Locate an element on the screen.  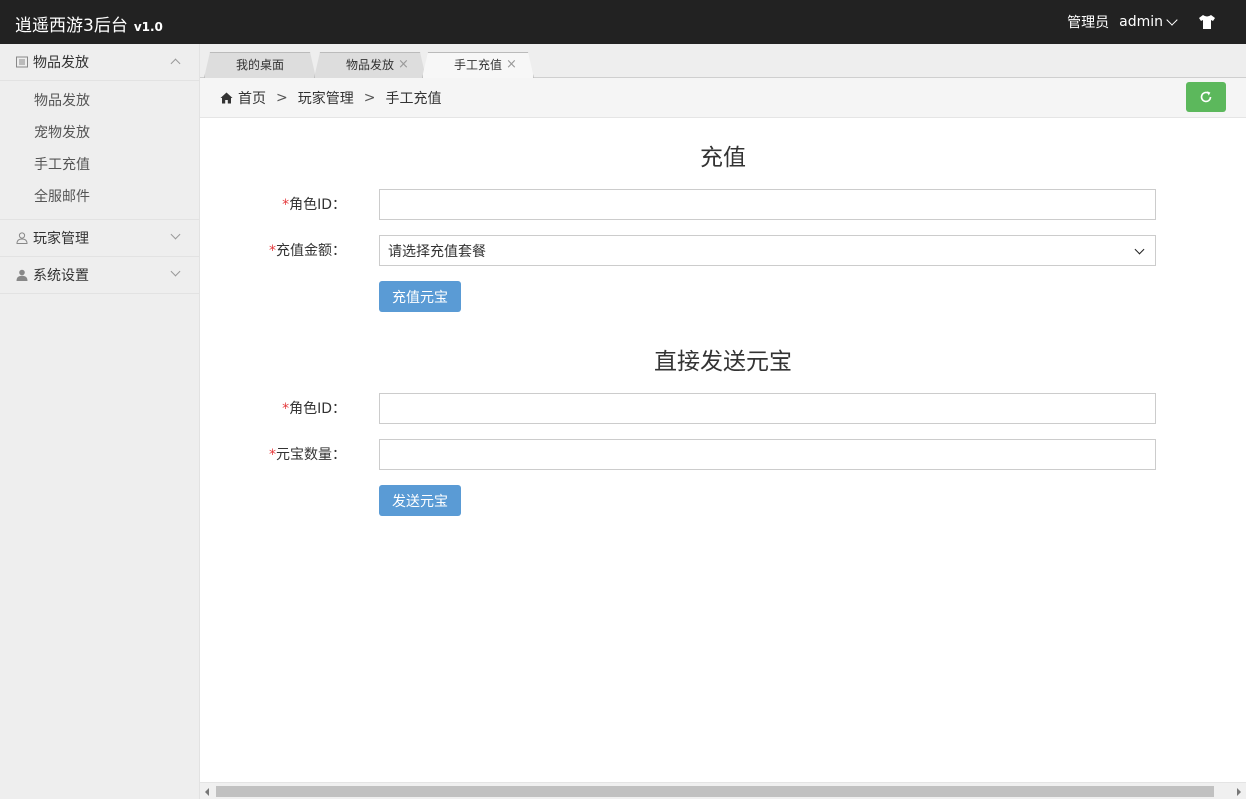
submenu-items: 物品发放 宠物发放 手工充值 全服邮件 is located at coordinates (99, 149).